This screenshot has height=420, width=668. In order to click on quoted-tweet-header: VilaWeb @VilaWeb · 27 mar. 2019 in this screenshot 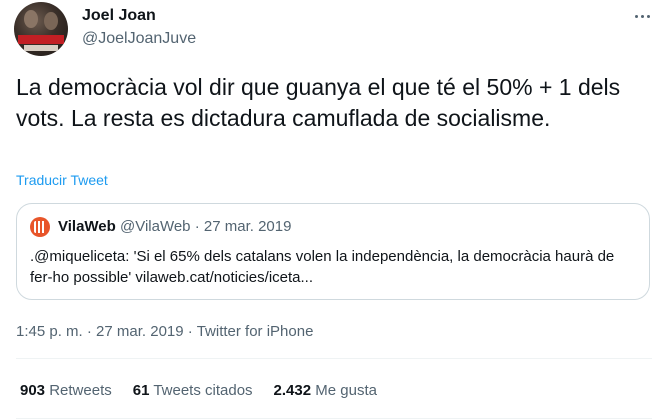, I will do `click(174, 226)`.